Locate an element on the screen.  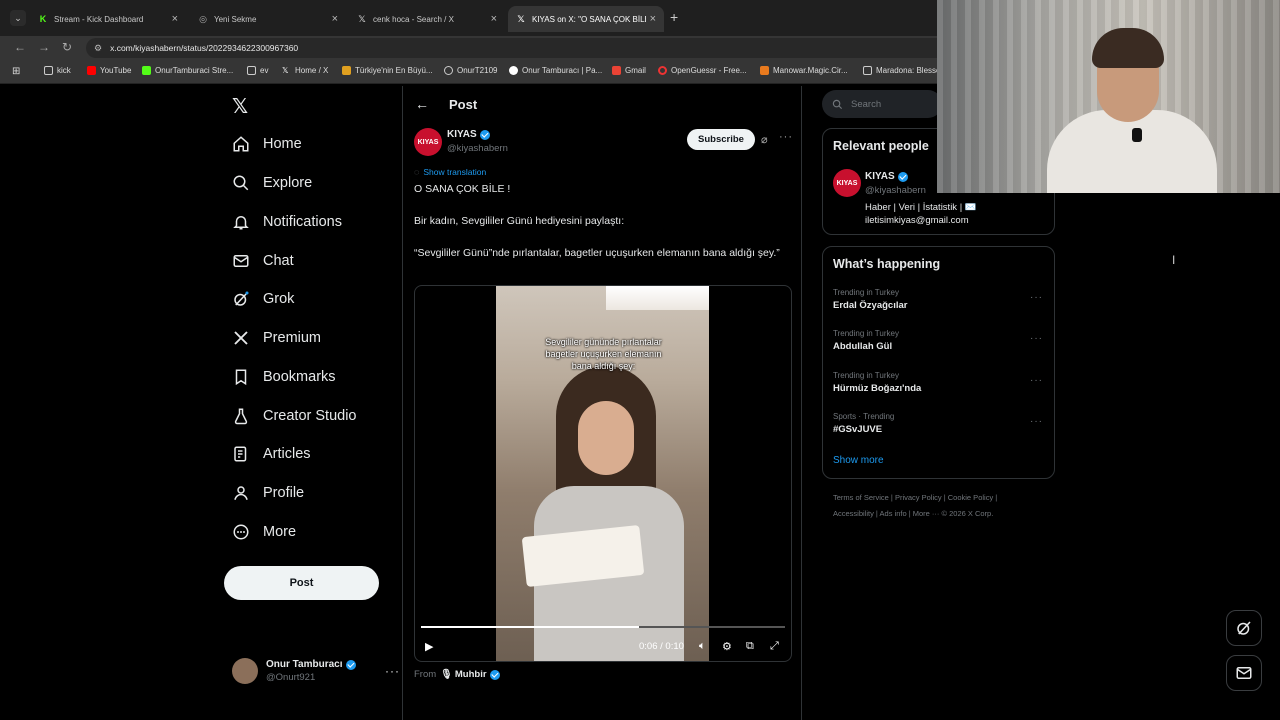
author-name-row: KIYAS is located at coordinates (468, 134).